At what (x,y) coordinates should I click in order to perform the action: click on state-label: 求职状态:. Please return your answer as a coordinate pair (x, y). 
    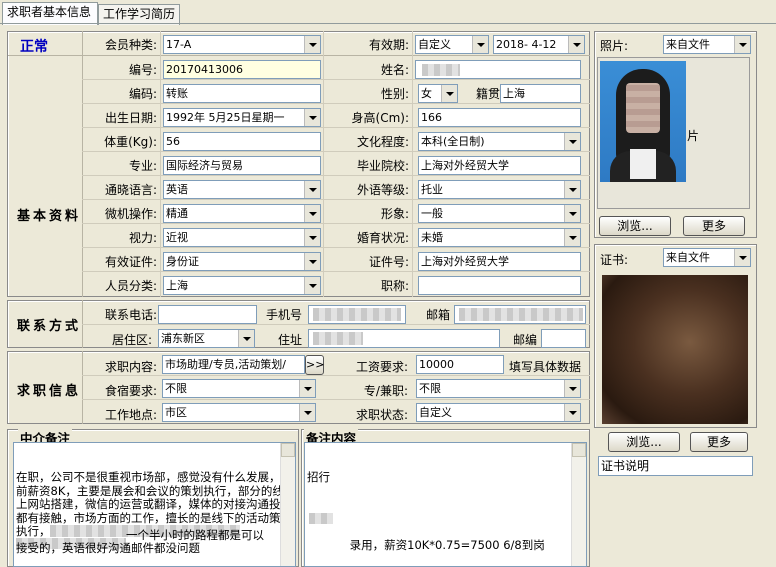
    Looking at the image, I should click on (381, 415).